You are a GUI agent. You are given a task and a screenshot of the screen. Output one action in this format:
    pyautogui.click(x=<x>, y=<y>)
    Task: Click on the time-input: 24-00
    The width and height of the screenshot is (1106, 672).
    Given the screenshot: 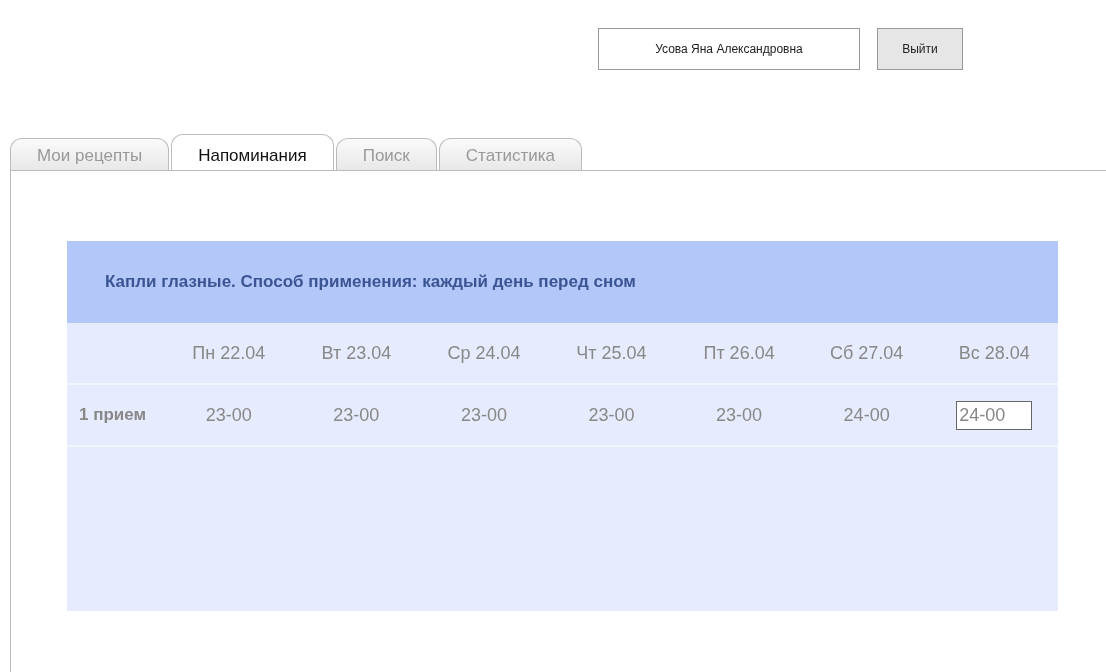 What is the action you would take?
    pyautogui.click(x=994, y=415)
    